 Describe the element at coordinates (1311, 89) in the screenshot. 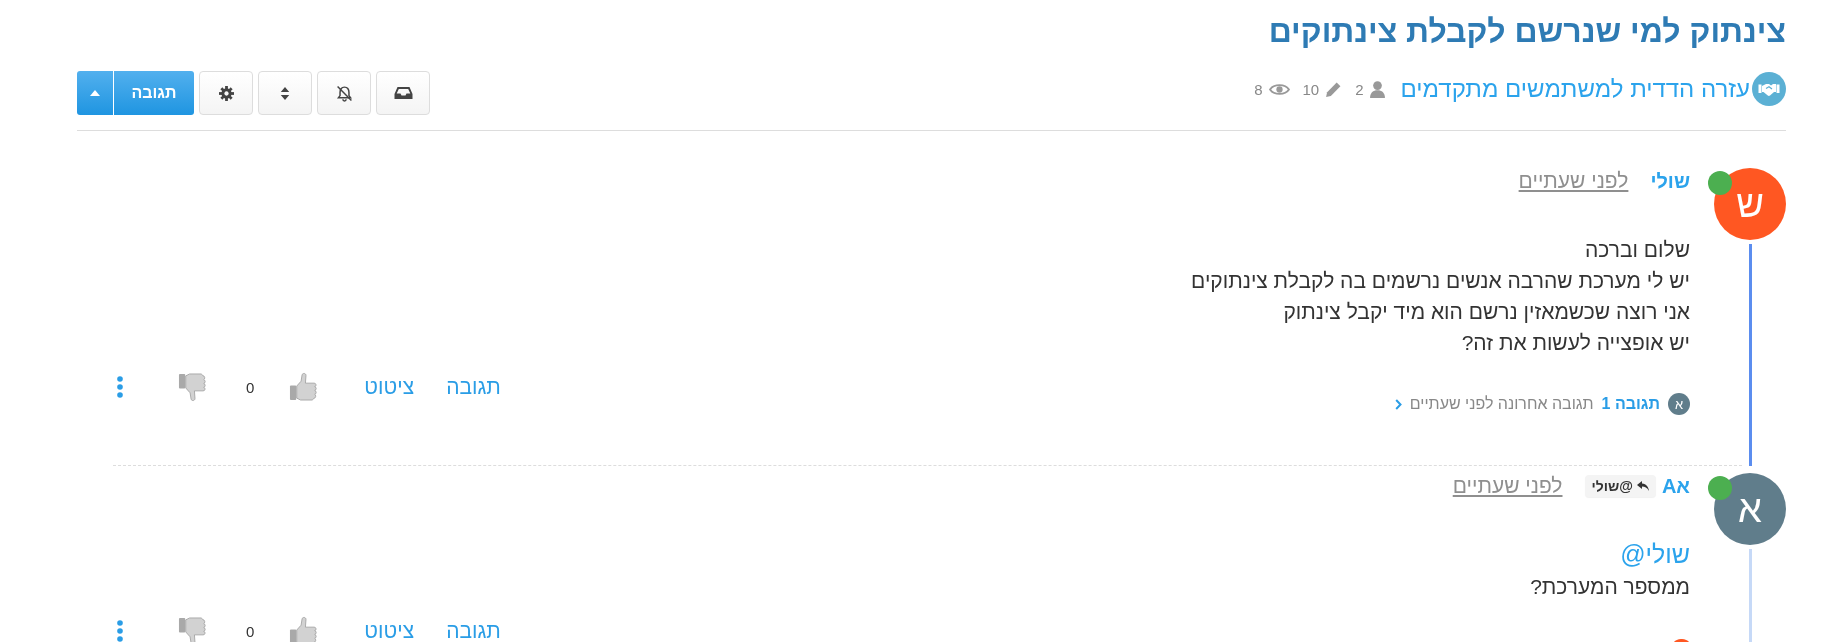

I see `post-count: 10` at that location.